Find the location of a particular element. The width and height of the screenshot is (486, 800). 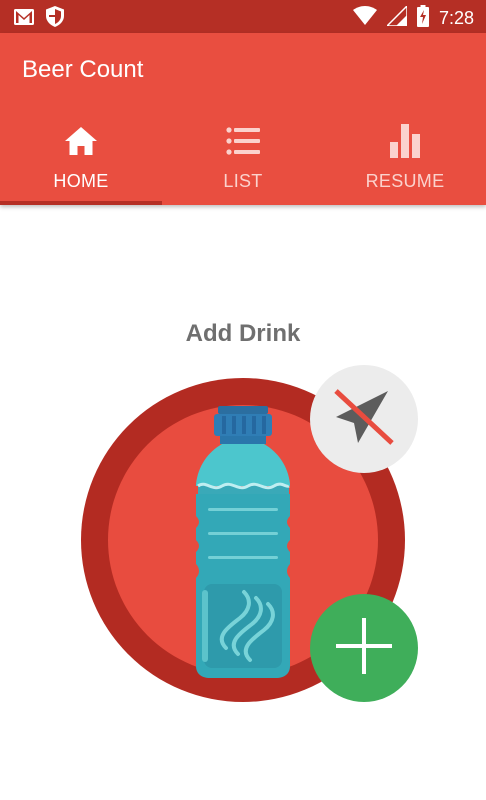

location-toggle-button is located at coordinates (364, 419).